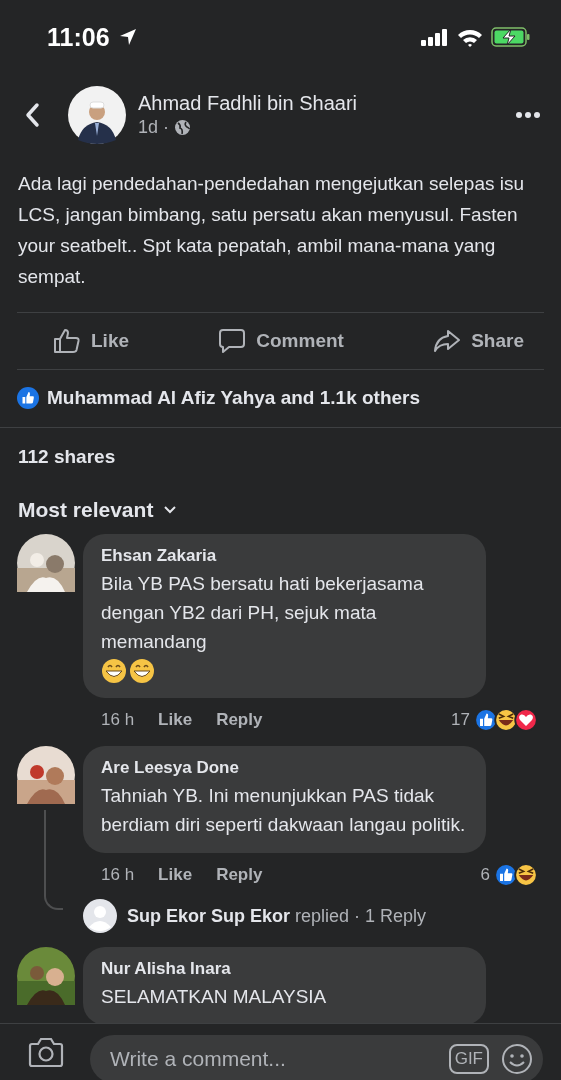 This screenshot has height=1080, width=561. Describe the element at coordinates (284, 768) in the screenshot. I see `commenter-name: Are Leesya Done` at that location.